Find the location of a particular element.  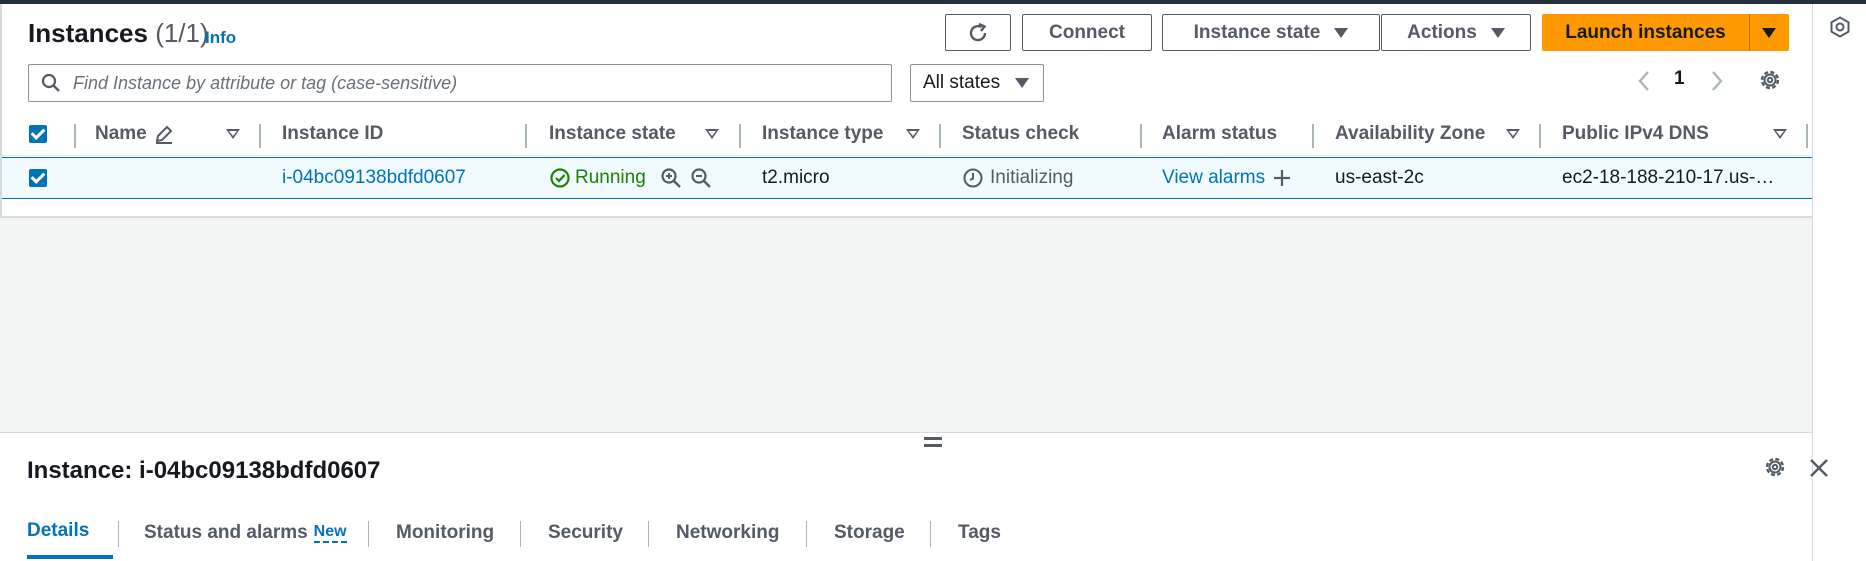

column-label: Public IPv4 DNS is located at coordinates (1635, 133).